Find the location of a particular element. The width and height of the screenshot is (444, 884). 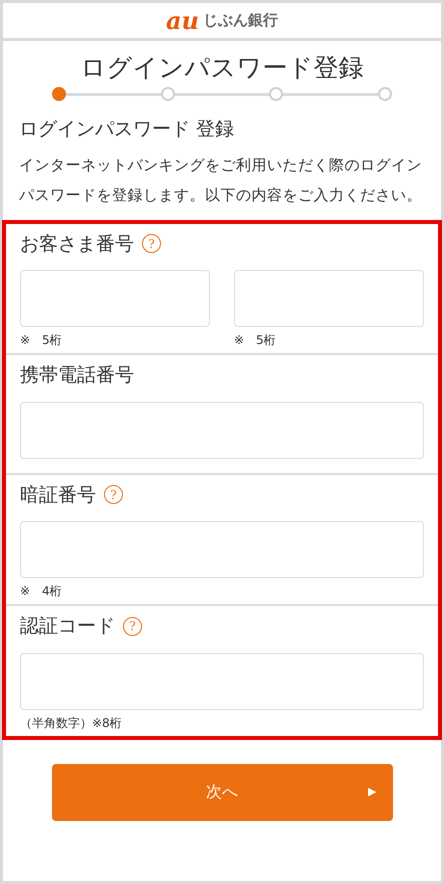

logo-text: じぶん銀行 is located at coordinates (240, 21).